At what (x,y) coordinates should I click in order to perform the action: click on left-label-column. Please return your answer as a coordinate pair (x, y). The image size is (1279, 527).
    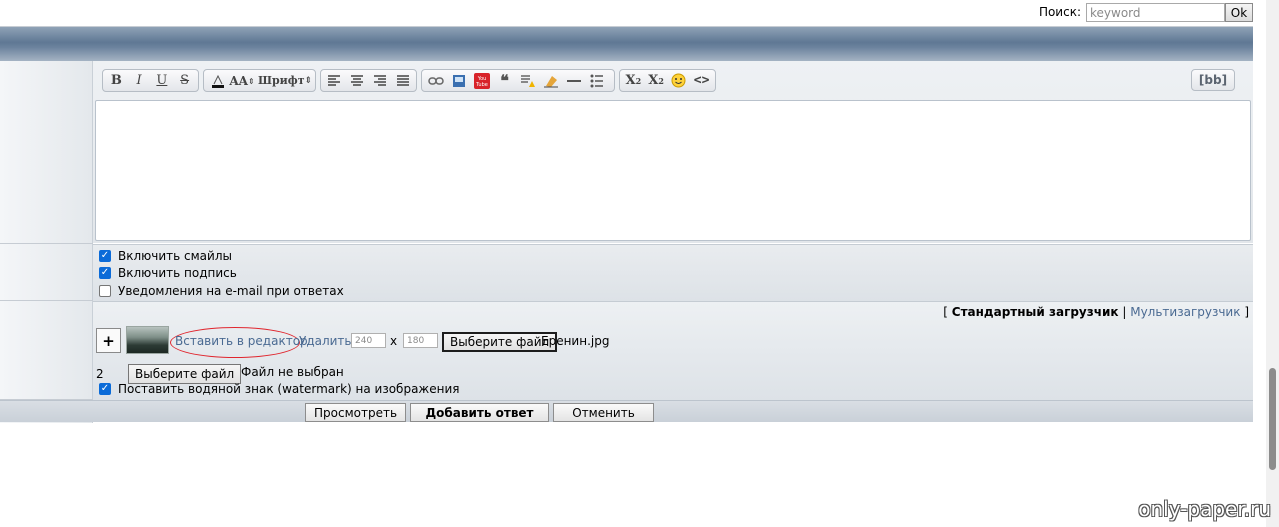
    Looking at the image, I should click on (46, 242).